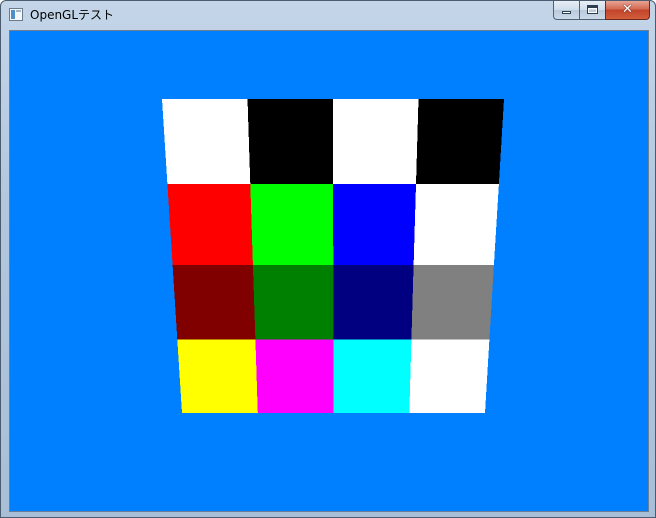  I want to click on grid-cell-r4-c3, so click(372, 376).